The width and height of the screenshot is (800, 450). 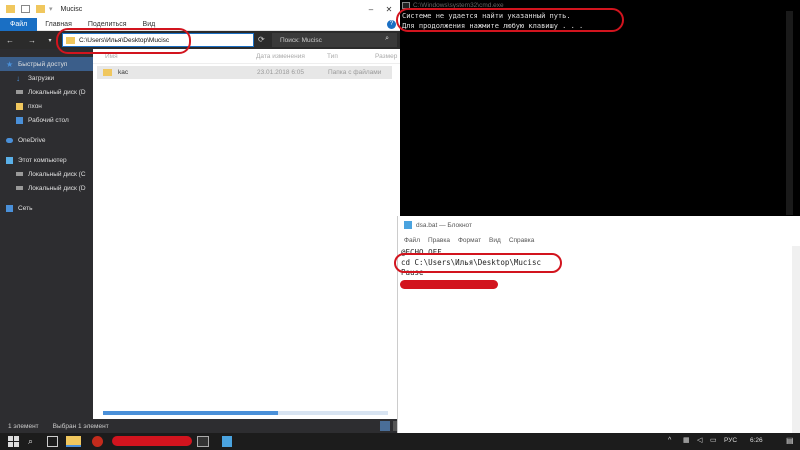 I want to click on text-line: Pause, so click(x=412, y=272).